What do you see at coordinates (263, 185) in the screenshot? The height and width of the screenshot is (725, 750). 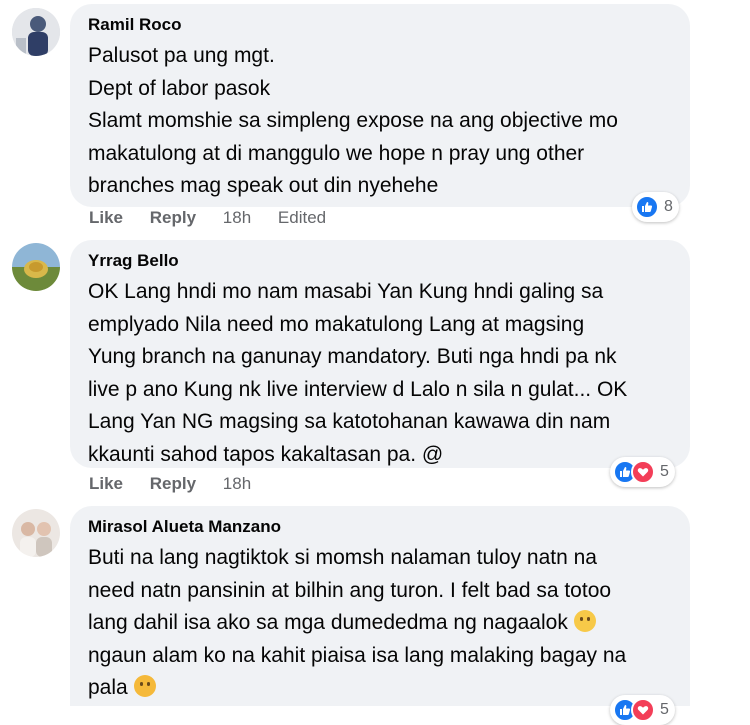 I see `comment-text-line: branches mag speak out din nyehehe` at bounding box center [263, 185].